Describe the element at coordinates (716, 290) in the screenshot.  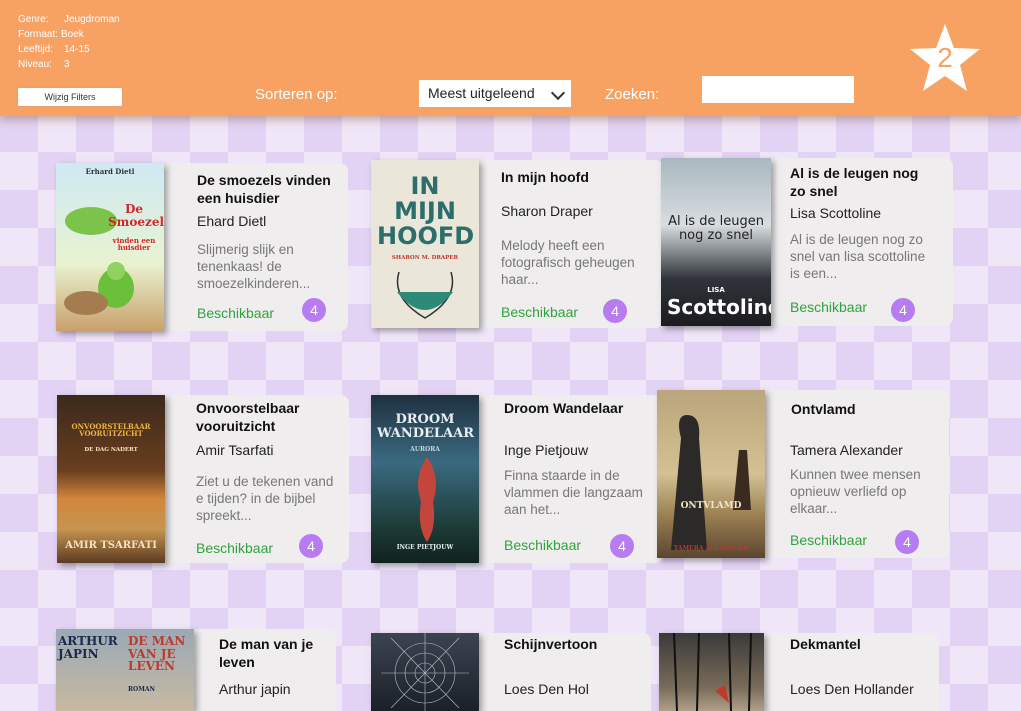
I see `cover-author-first-name: LISA` at that location.